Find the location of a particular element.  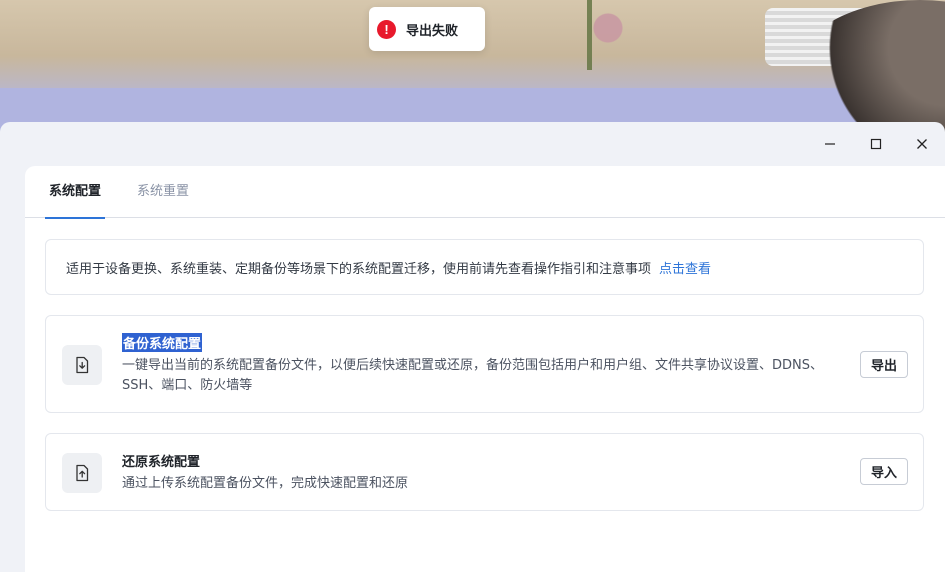

restore-icon-box is located at coordinates (82, 473).